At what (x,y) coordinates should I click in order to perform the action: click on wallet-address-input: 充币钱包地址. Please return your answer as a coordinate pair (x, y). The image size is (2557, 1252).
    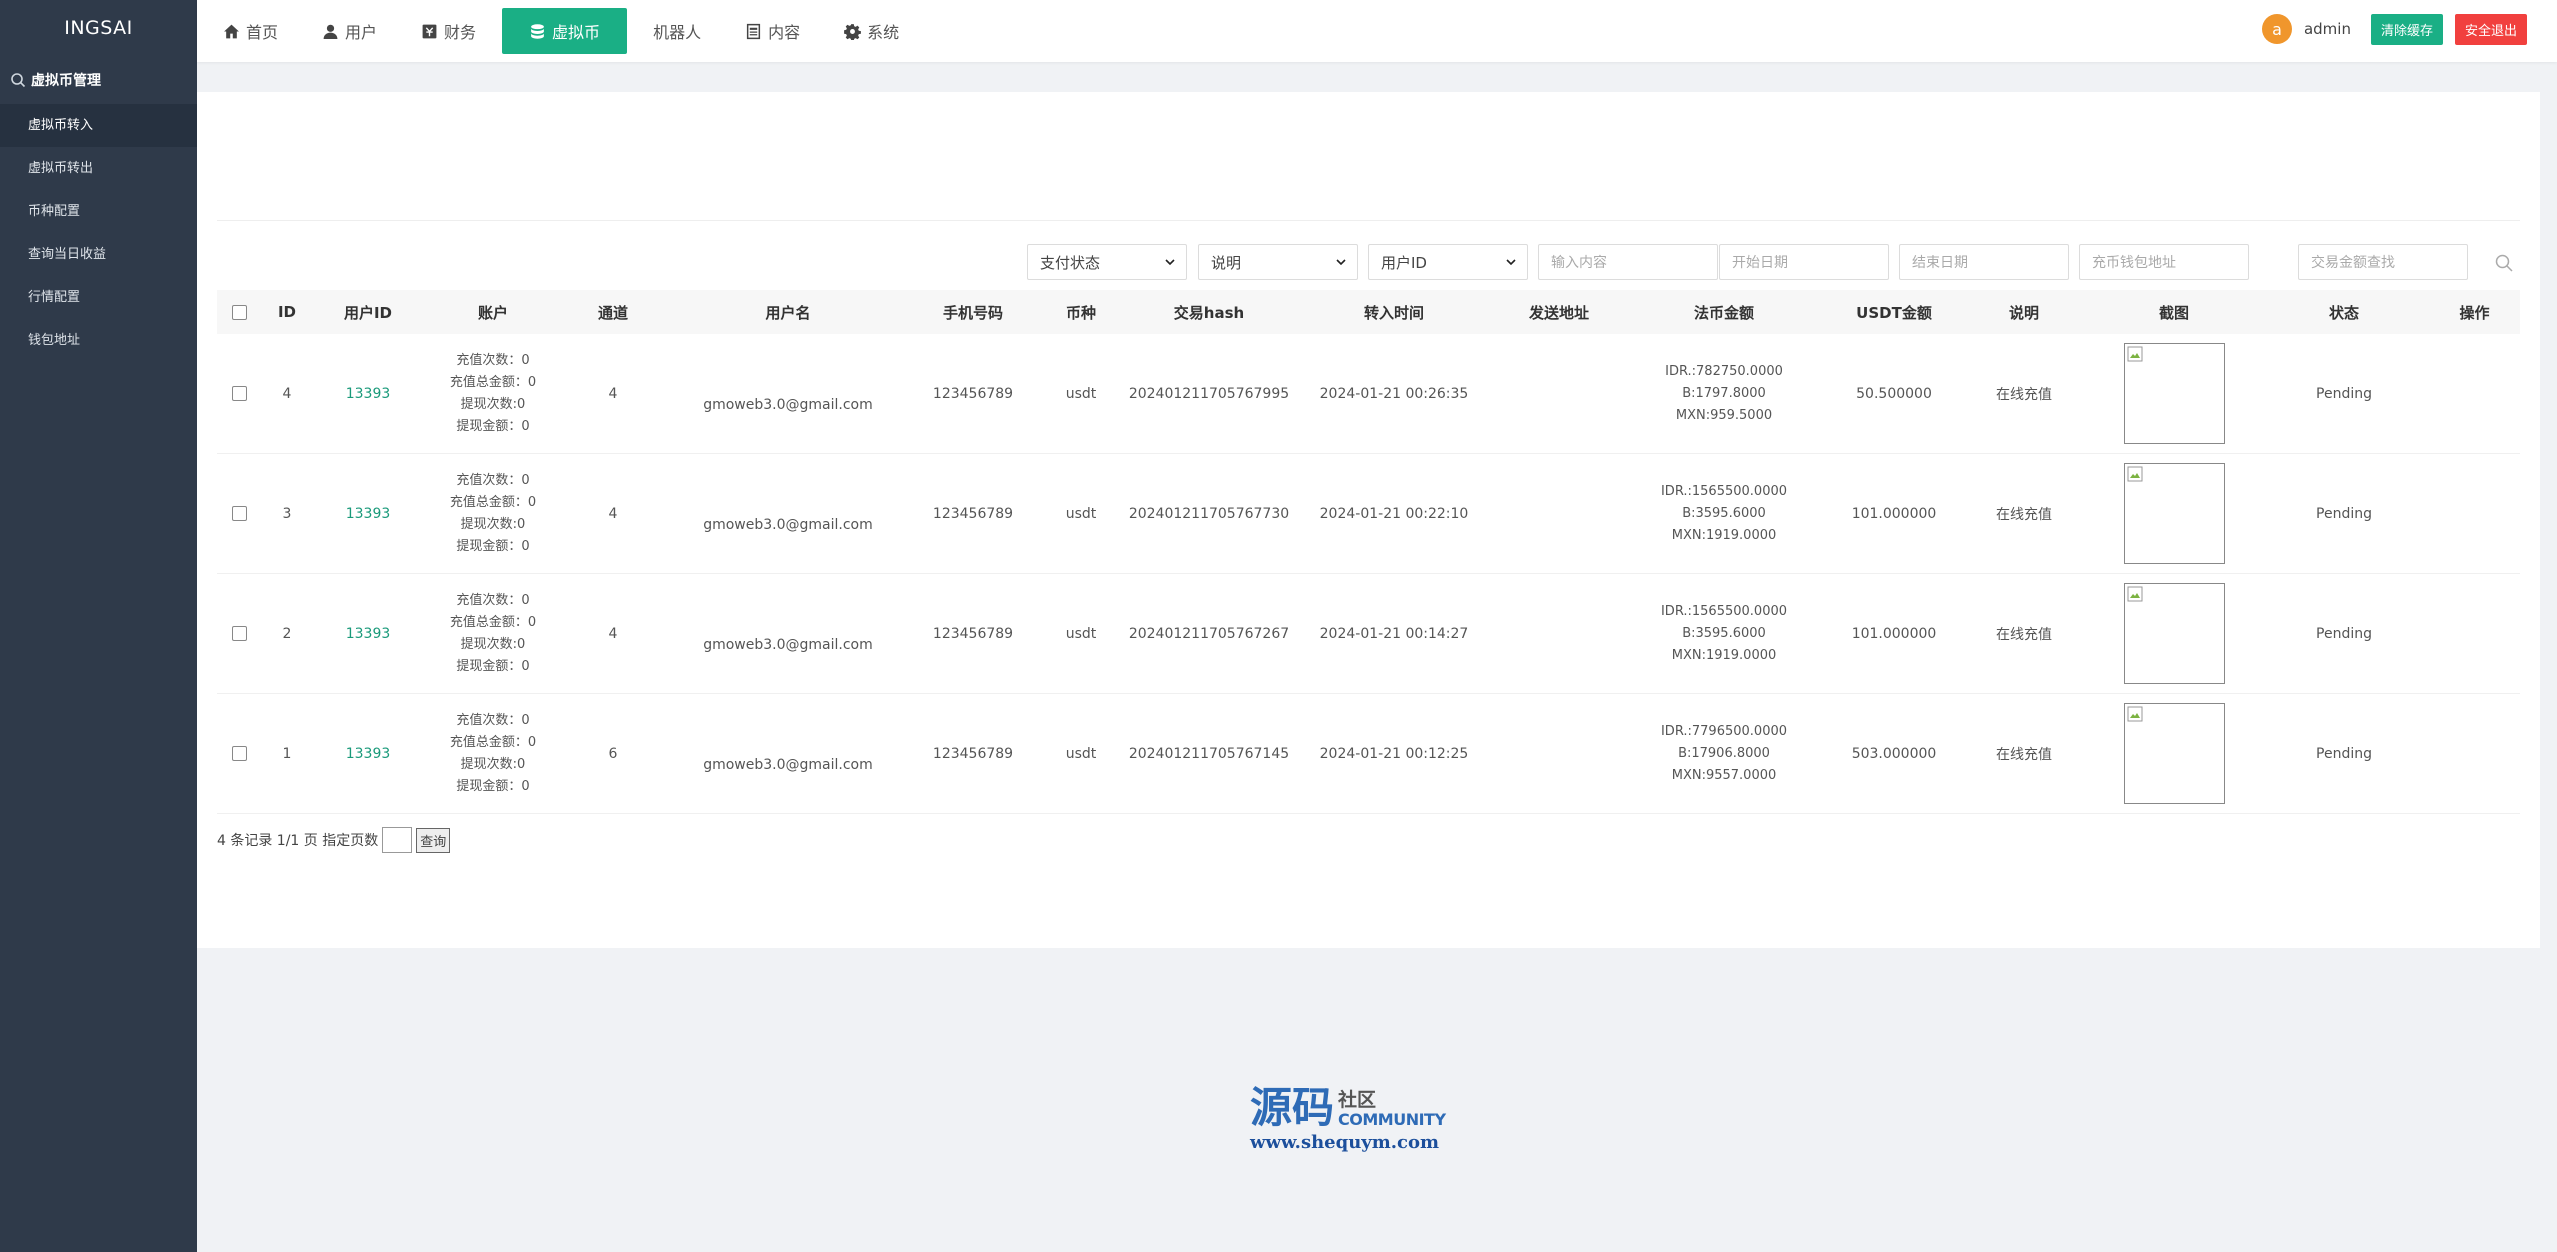
    Looking at the image, I should click on (2164, 262).